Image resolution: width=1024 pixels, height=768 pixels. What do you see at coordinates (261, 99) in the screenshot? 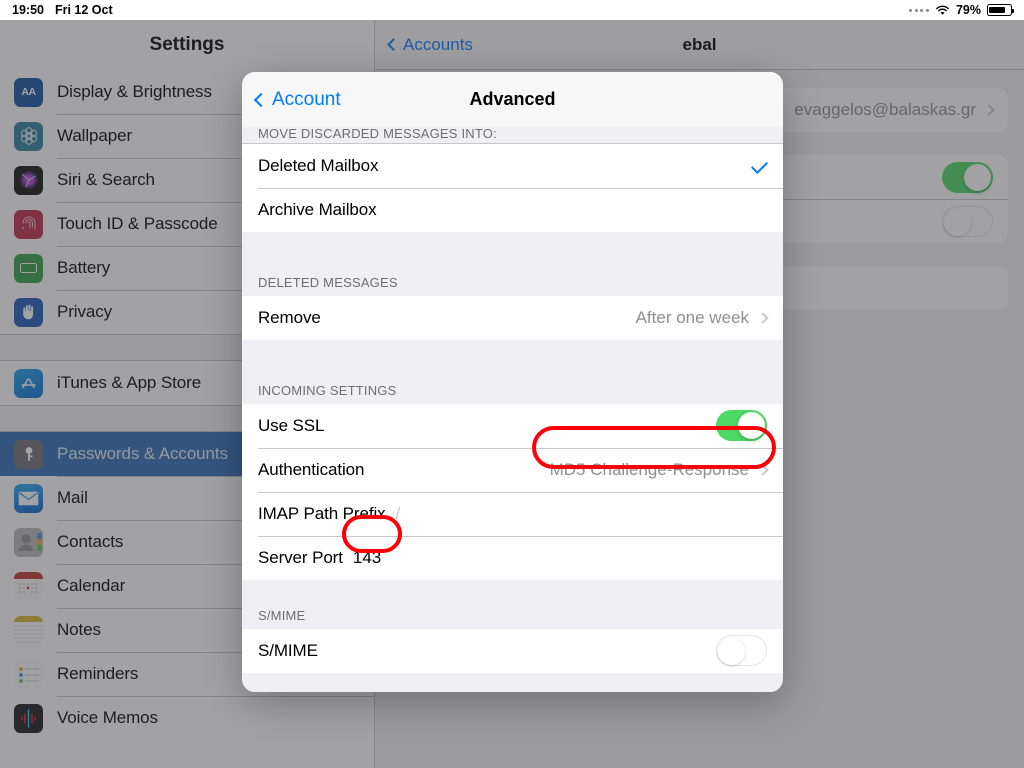
I see `chevron-left-icon` at bounding box center [261, 99].